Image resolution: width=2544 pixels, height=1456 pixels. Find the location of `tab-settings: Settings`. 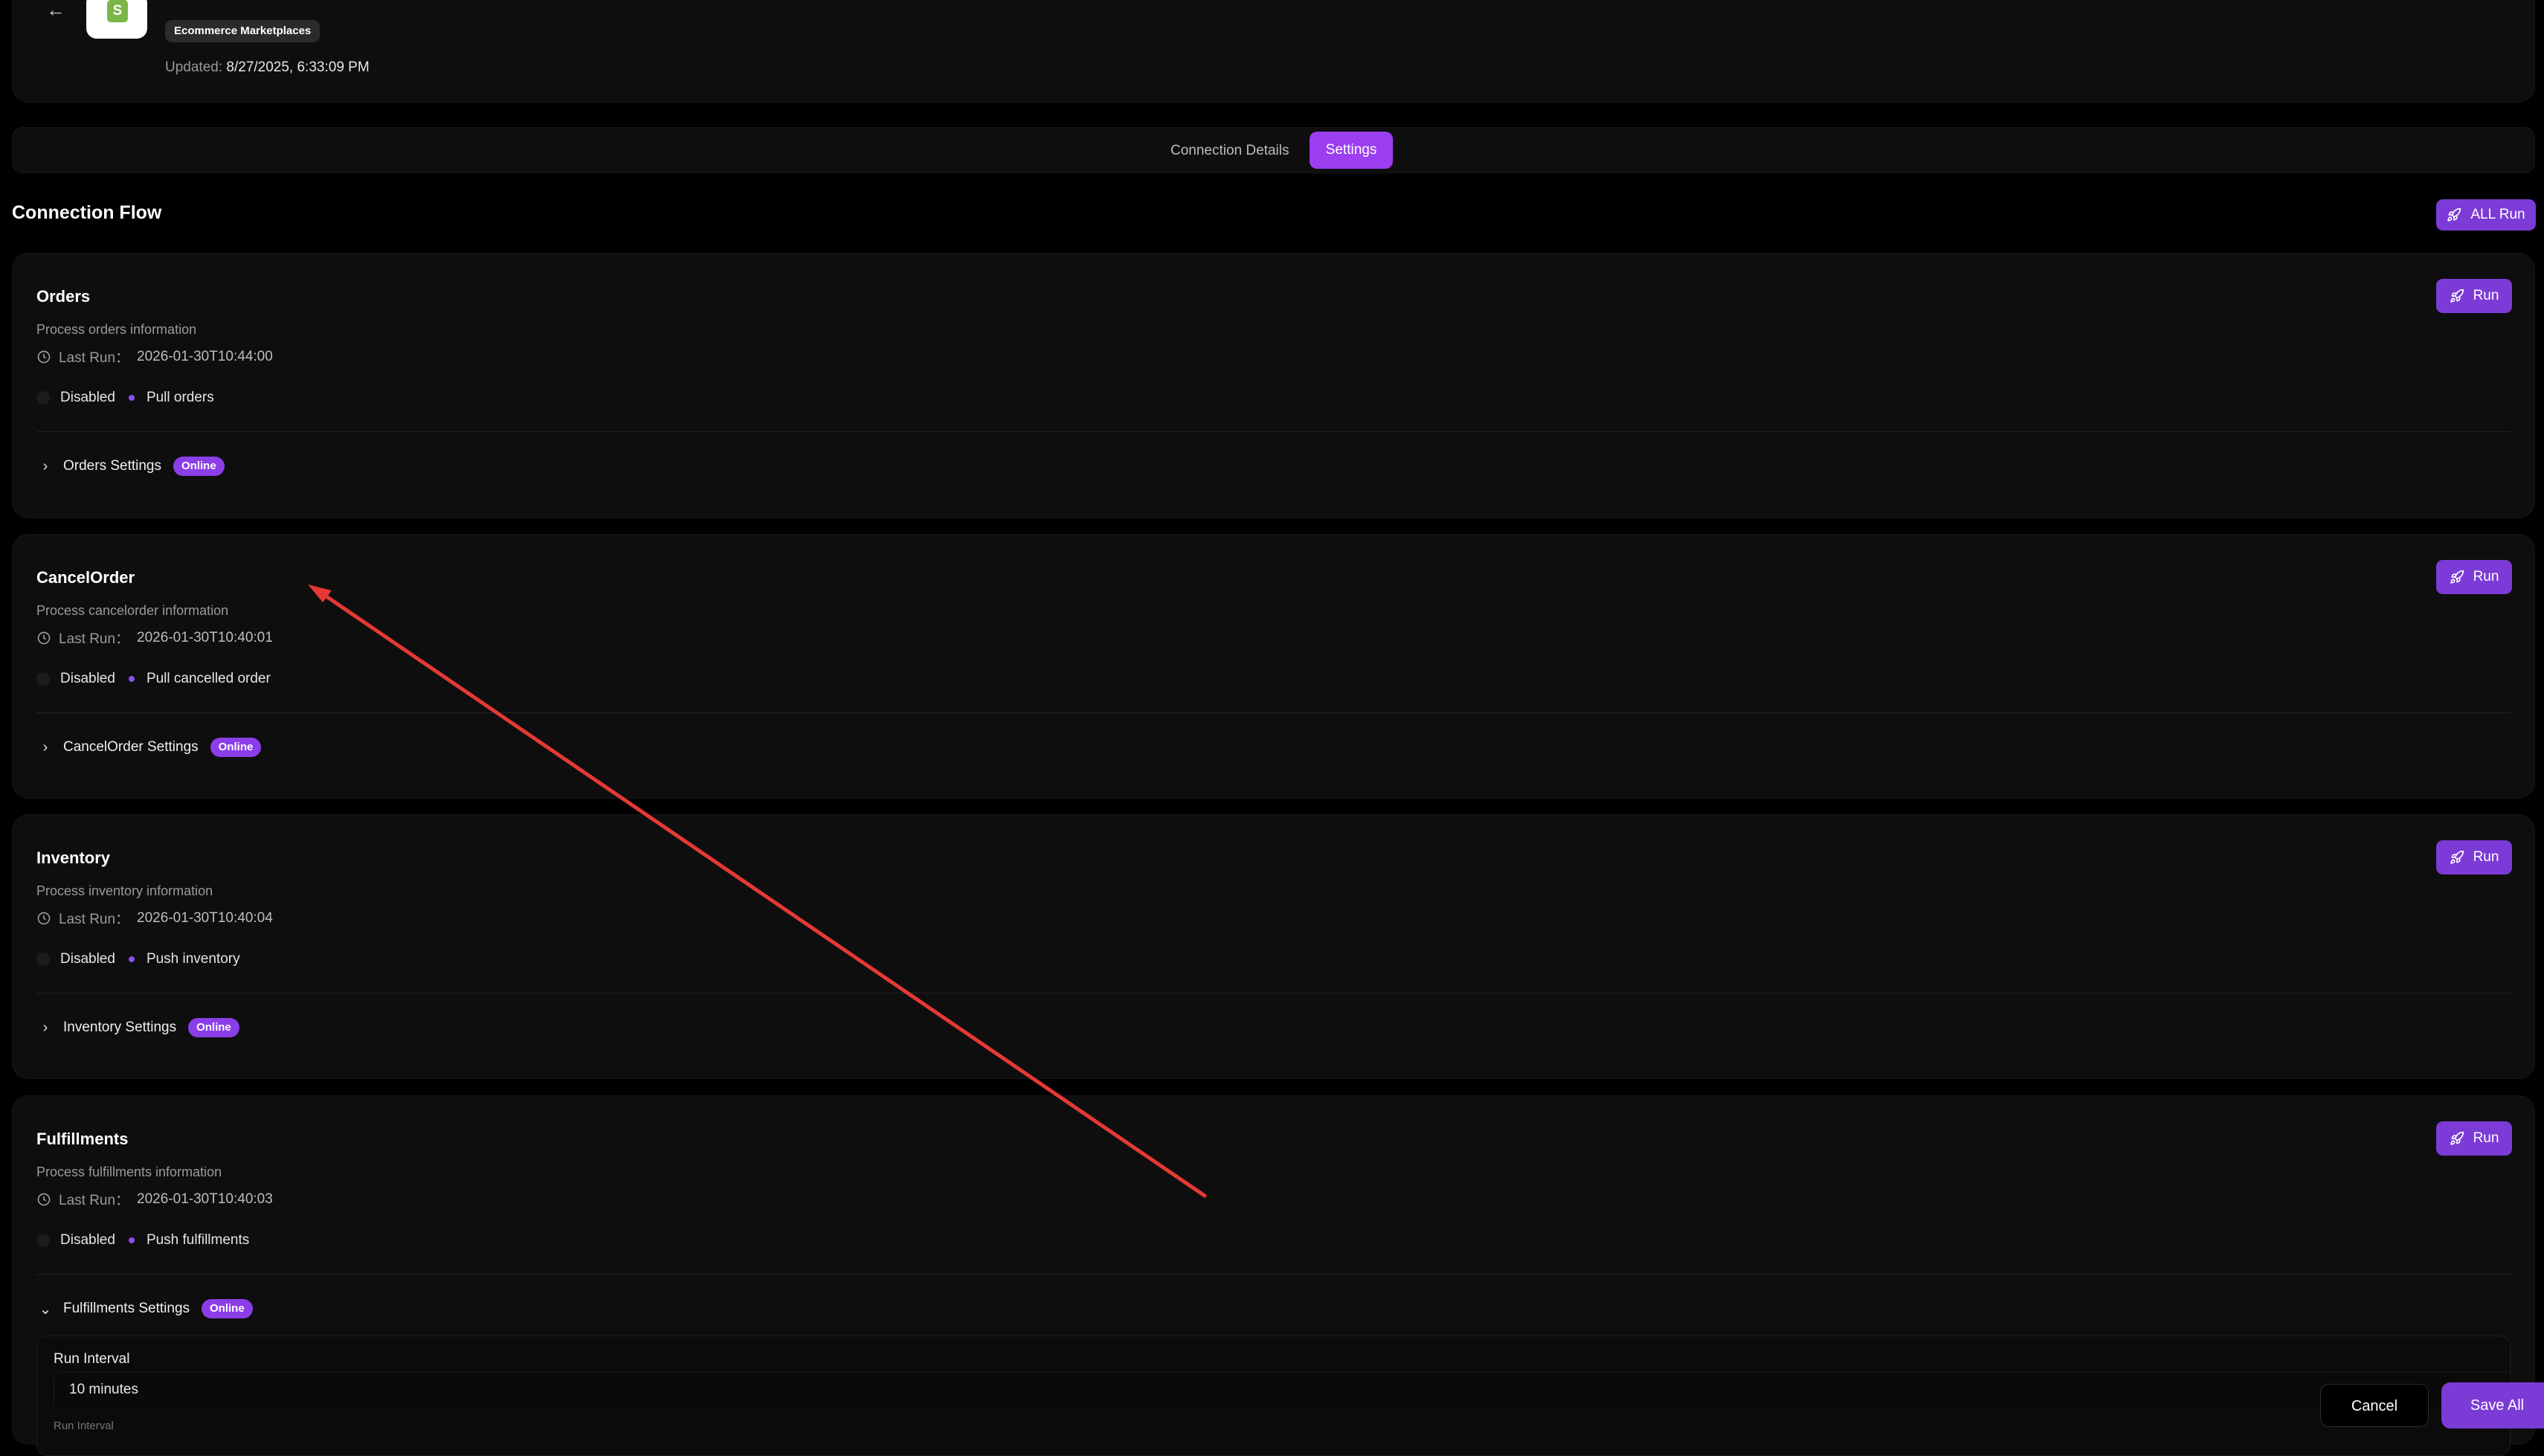

tab-settings: Settings is located at coordinates (1351, 150).